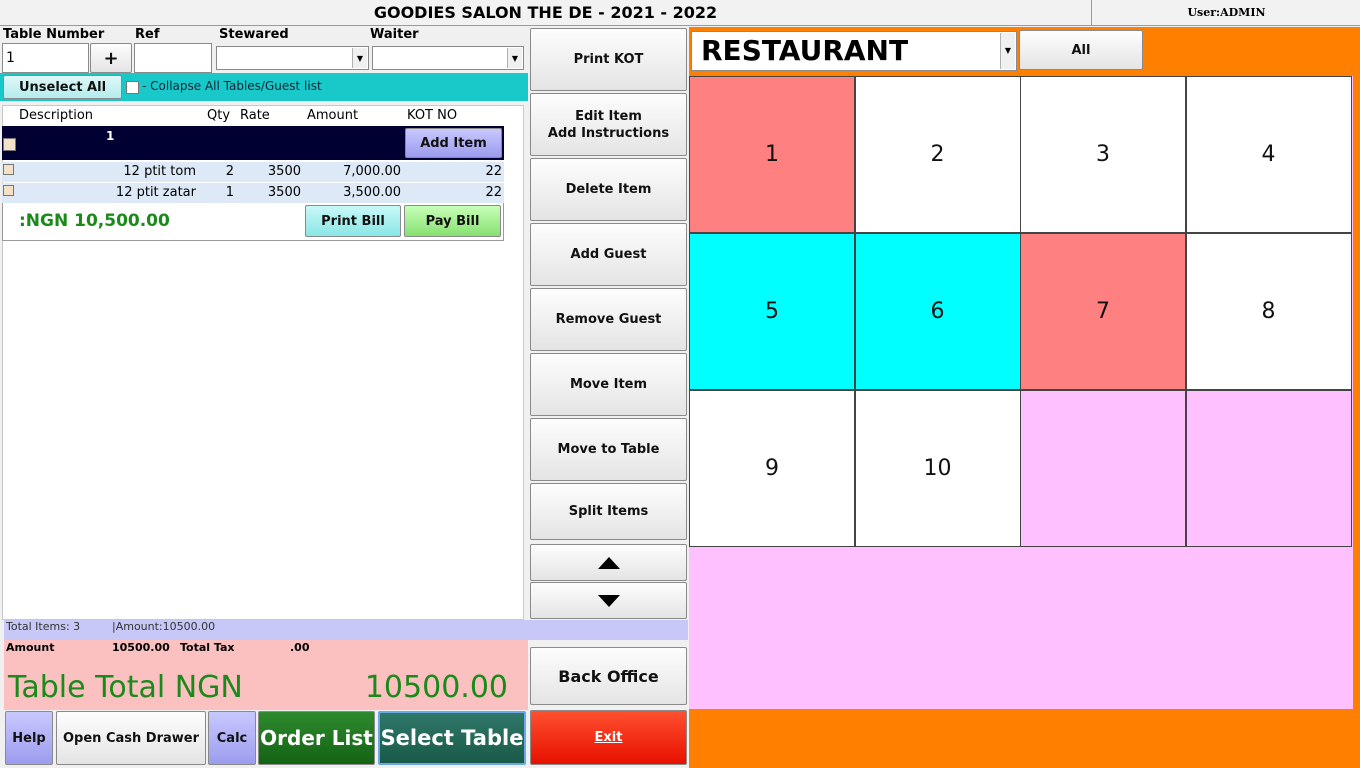 The width and height of the screenshot is (1360, 768). Describe the element at coordinates (1103, 154) in the screenshot. I see `table-3: 3` at that location.